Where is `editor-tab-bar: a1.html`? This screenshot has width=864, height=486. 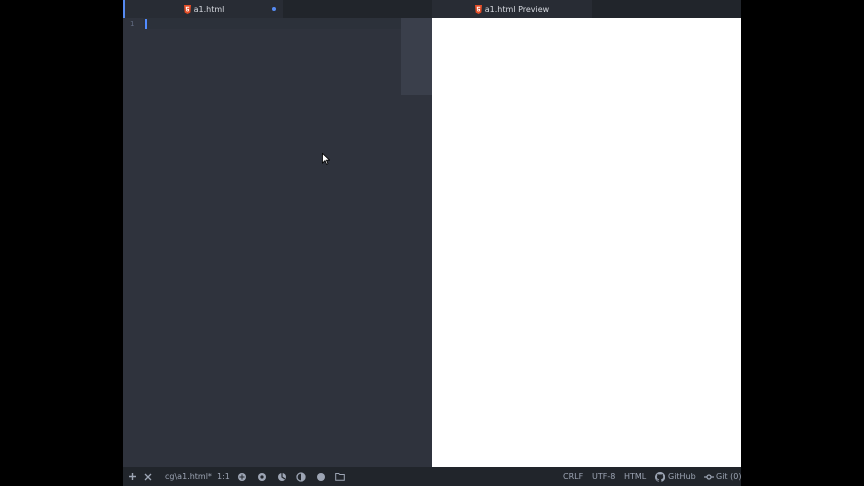 editor-tab-bar: a1.html is located at coordinates (277, 9).